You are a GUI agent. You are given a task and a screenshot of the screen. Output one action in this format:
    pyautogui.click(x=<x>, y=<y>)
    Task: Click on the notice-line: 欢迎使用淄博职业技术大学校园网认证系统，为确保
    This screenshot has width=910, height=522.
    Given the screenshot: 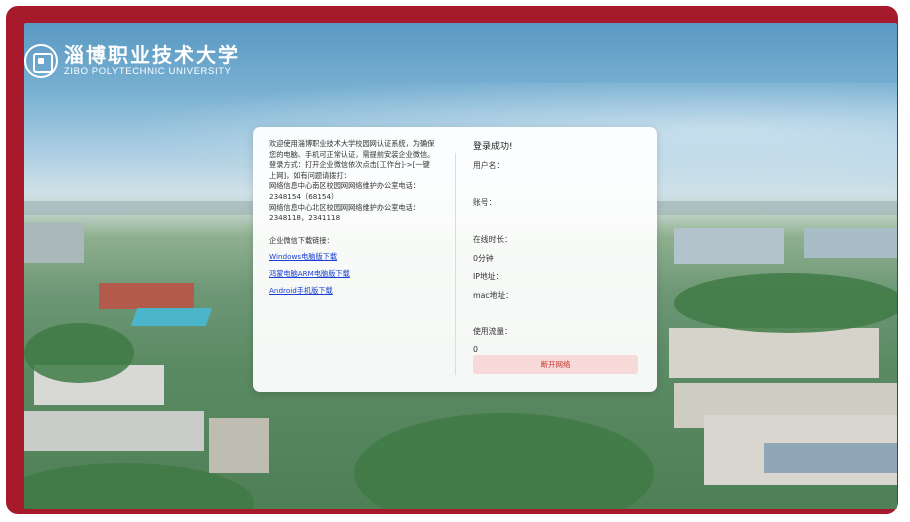 What is the action you would take?
    pyautogui.click(x=352, y=143)
    